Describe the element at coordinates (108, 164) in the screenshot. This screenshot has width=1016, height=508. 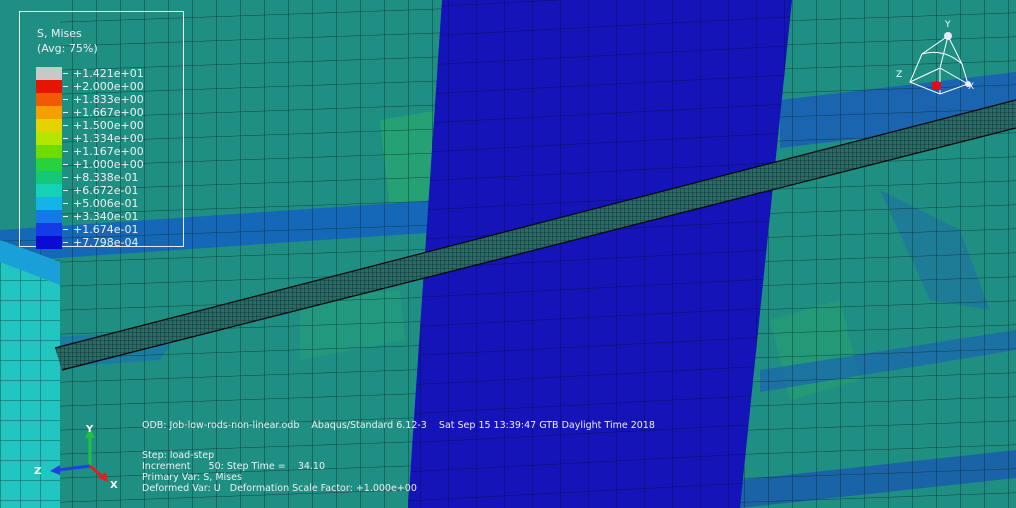
I see `legend-value: +1.000e+00` at that location.